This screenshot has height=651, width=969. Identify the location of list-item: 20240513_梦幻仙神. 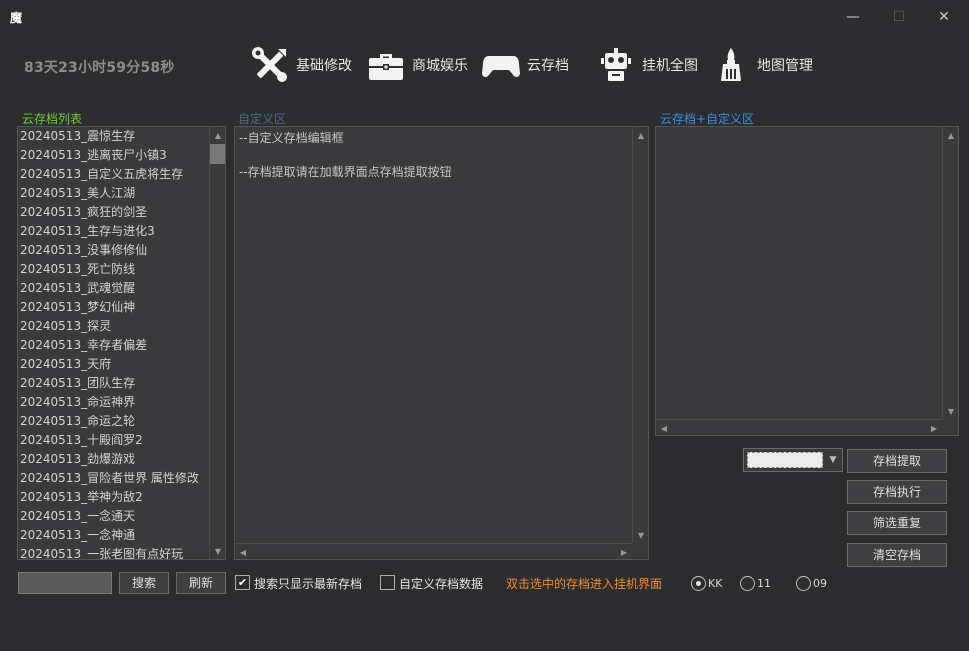
(113, 307).